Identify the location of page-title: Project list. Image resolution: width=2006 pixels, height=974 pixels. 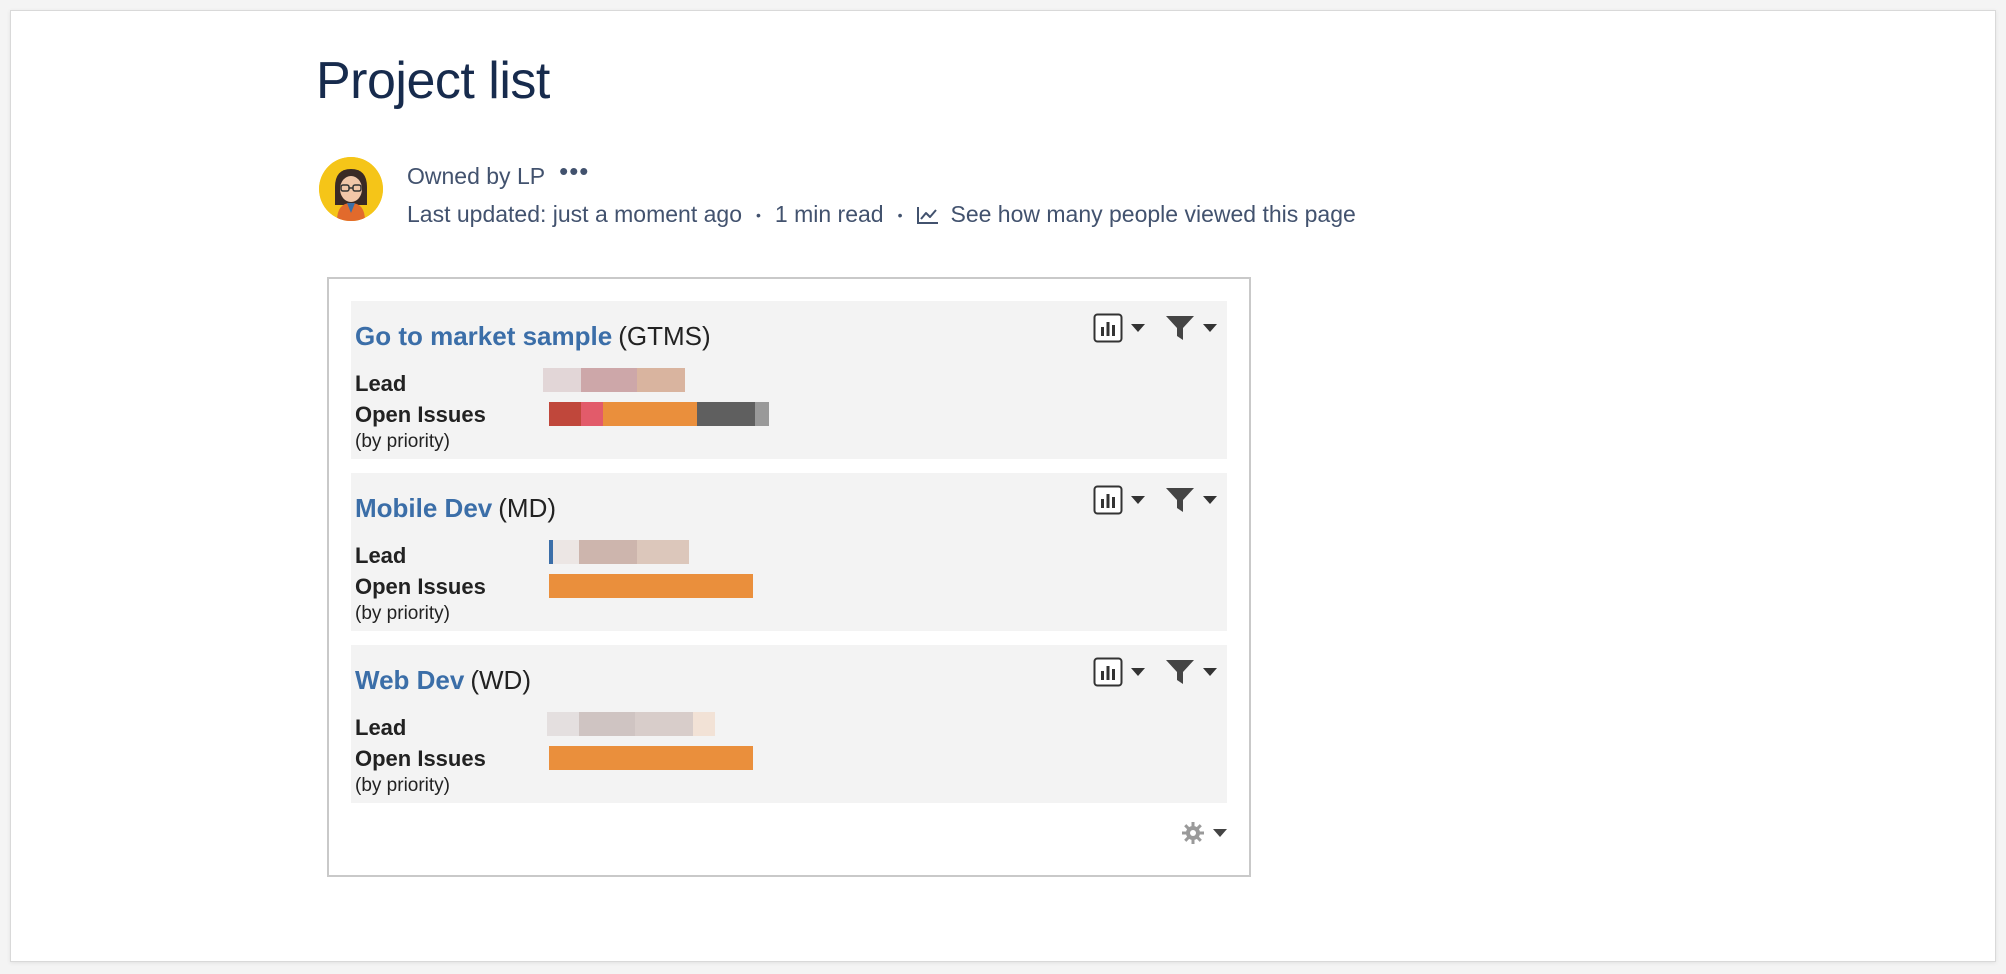
(433, 81).